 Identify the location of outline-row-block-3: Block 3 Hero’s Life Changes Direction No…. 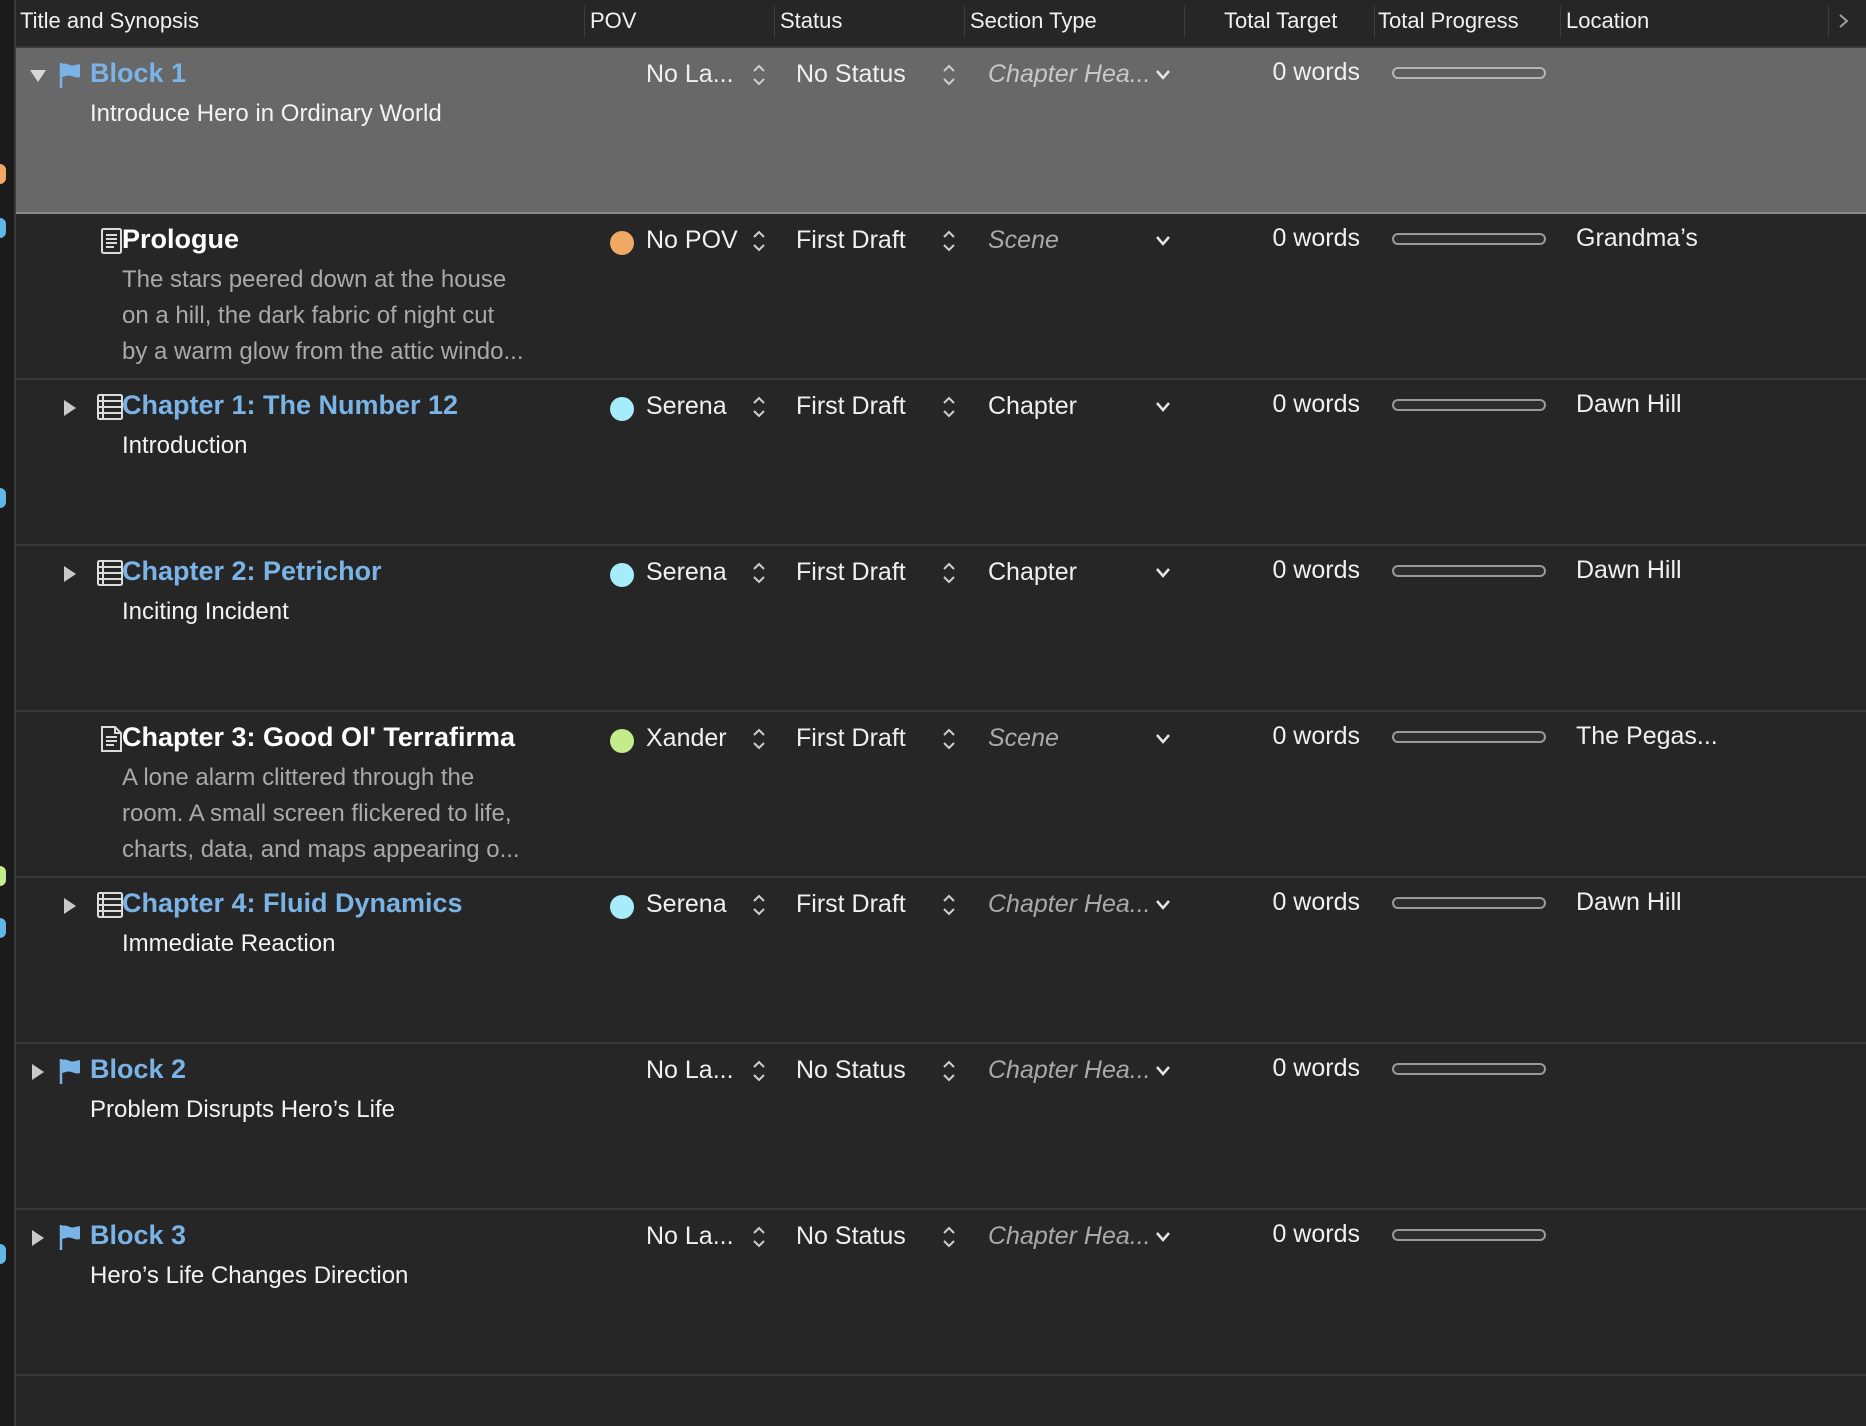
(940, 1293).